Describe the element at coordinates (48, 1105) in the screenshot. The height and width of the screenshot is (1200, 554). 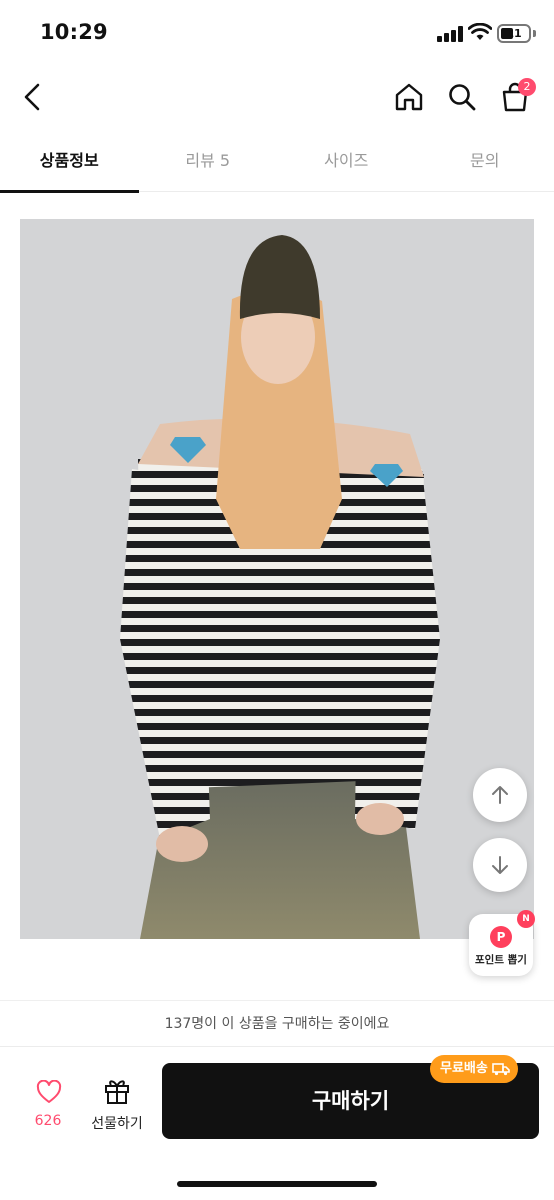
I see `like-button: 626` at that location.